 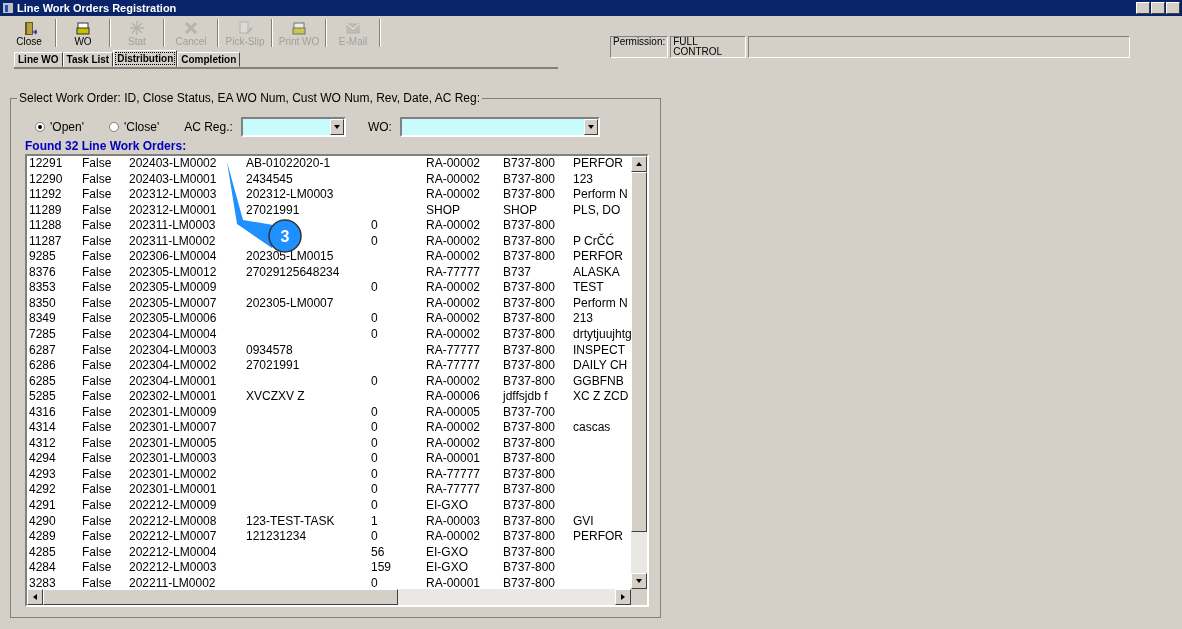 What do you see at coordinates (43, 366) in the screenshot?
I see `list-cell-text: 6286` at bounding box center [43, 366].